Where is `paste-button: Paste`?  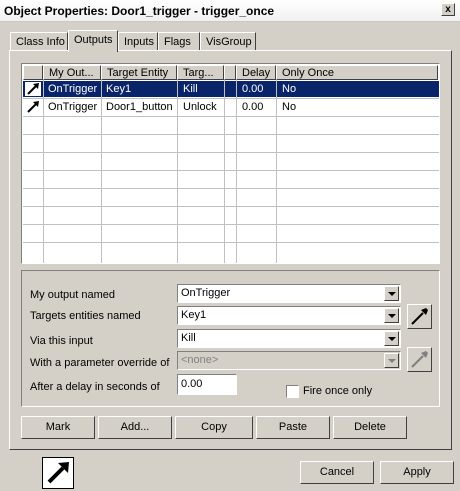 paste-button: Paste is located at coordinates (293, 427).